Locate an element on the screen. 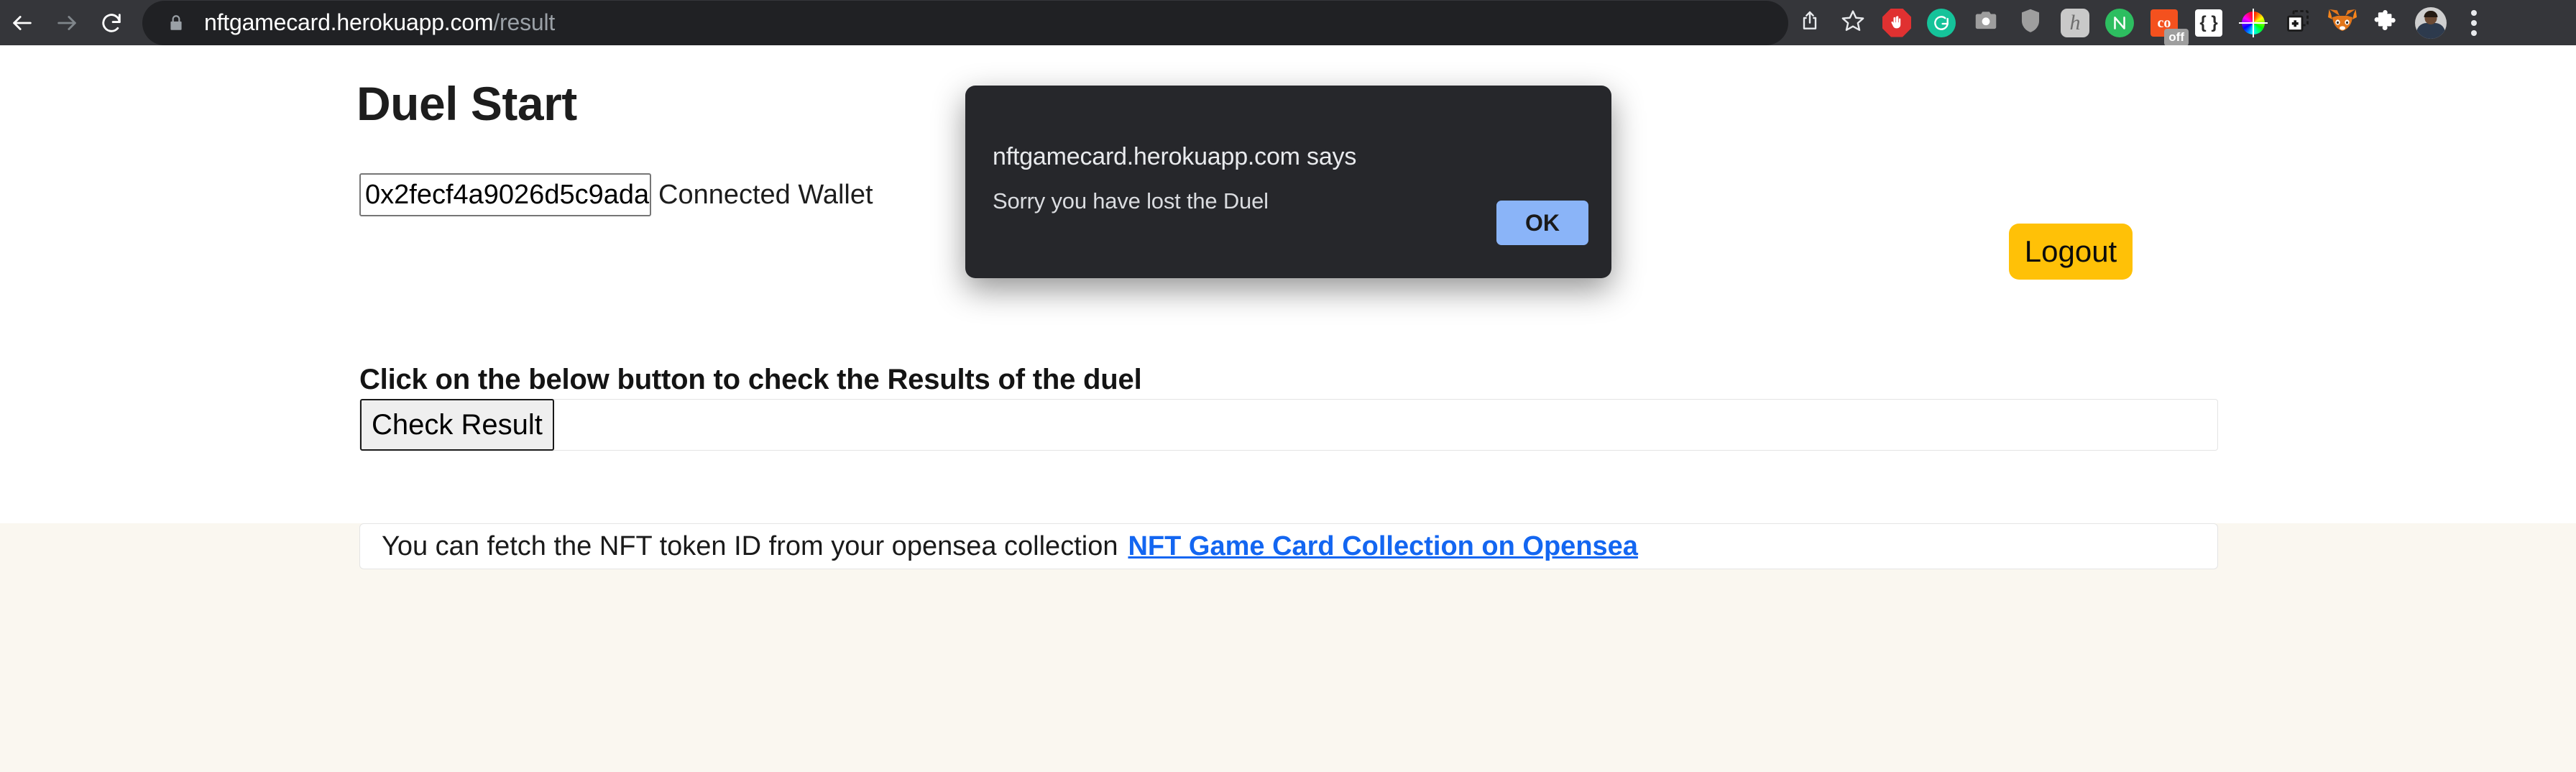  capture-area-extension-button is located at coordinates (2298, 23).